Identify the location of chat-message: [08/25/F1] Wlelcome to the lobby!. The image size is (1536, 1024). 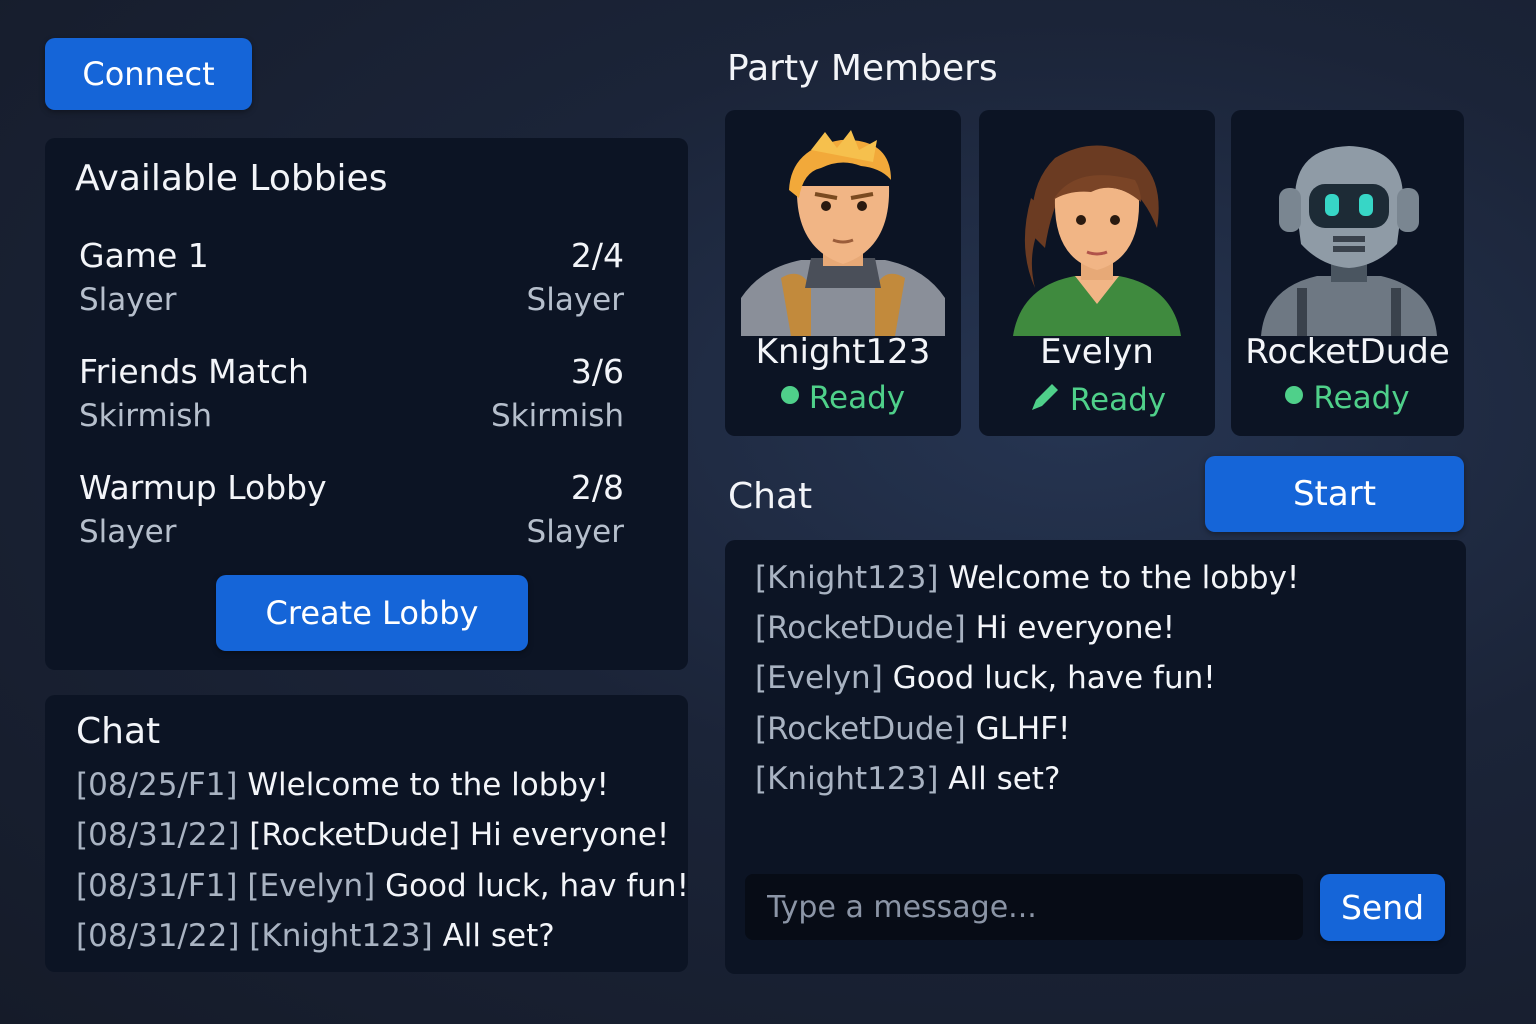
(342, 785).